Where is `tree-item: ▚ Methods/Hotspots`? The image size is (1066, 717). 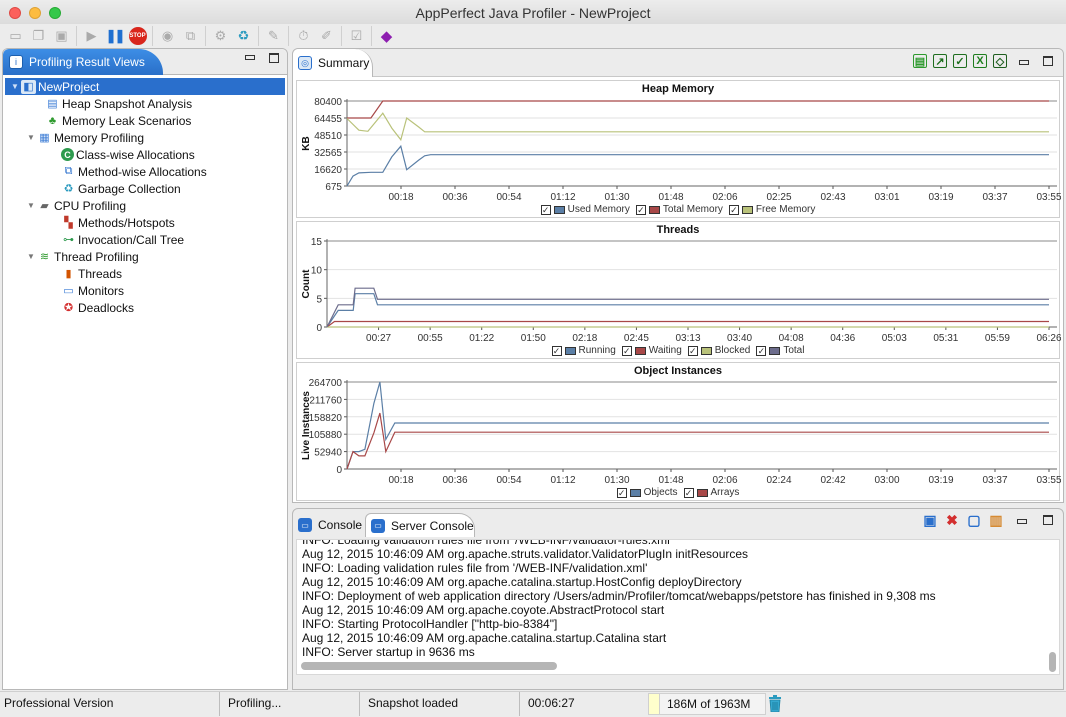 tree-item: ▚ Methods/Hotspots is located at coordinates (145, 222).